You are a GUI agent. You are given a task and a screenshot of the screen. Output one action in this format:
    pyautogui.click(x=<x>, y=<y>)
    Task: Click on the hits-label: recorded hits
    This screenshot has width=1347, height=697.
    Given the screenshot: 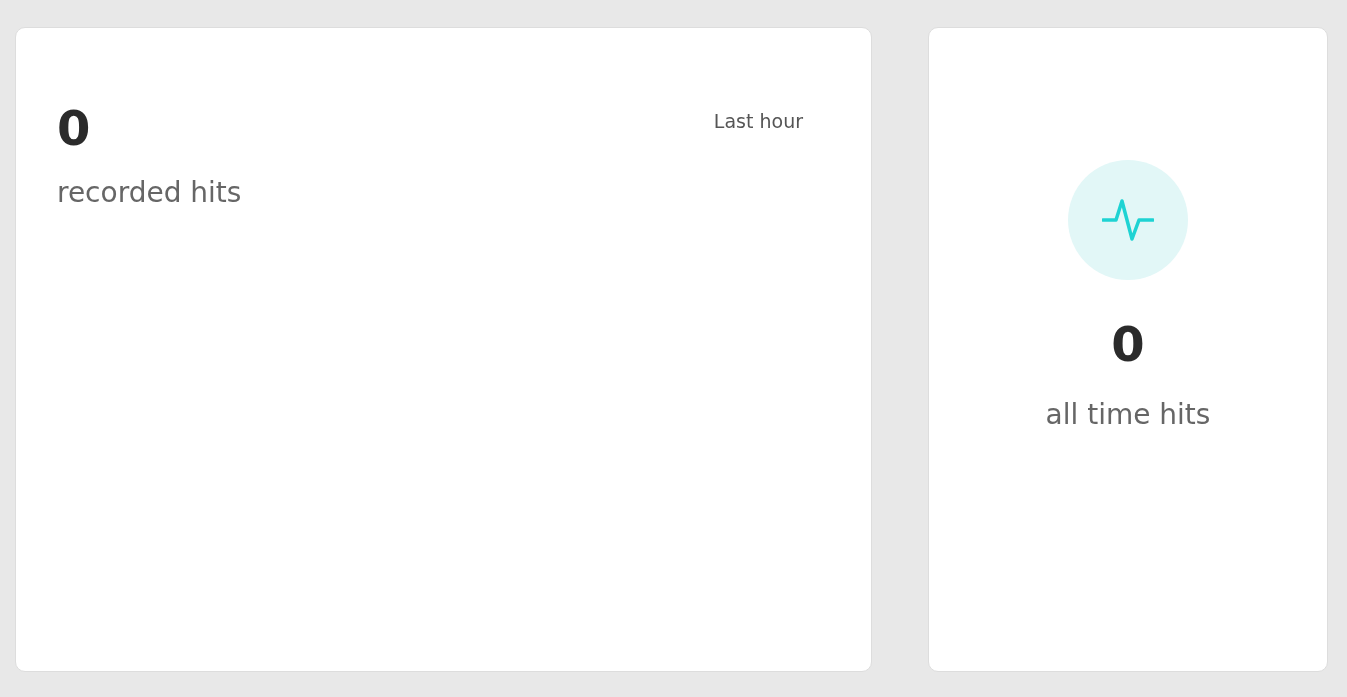 What is the action you would take?
    pyautogui.click(x=149, y=192)
    